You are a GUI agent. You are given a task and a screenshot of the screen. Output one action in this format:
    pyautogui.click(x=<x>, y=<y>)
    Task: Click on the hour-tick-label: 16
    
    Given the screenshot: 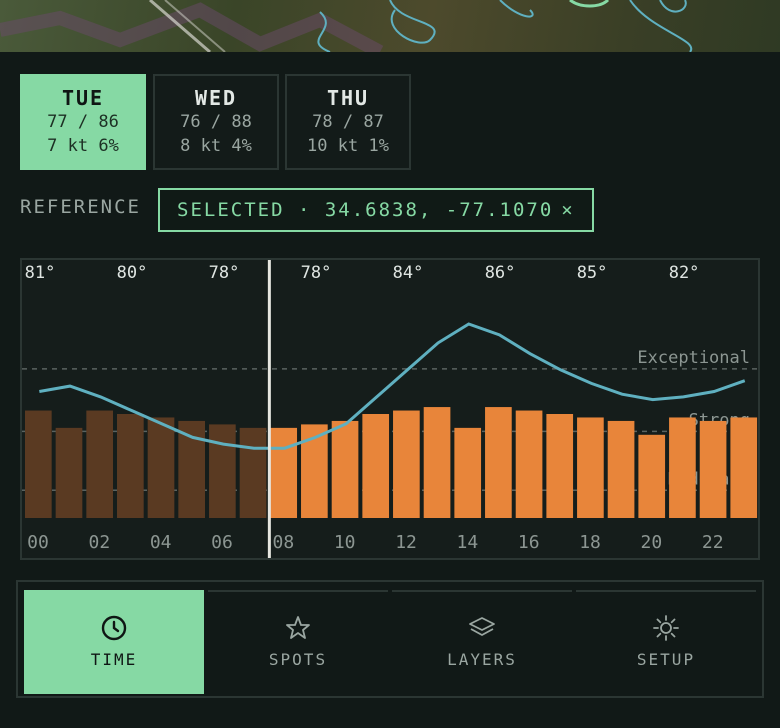 What is the action you would take?
    pyautogui.click(x=529, y=542)
    